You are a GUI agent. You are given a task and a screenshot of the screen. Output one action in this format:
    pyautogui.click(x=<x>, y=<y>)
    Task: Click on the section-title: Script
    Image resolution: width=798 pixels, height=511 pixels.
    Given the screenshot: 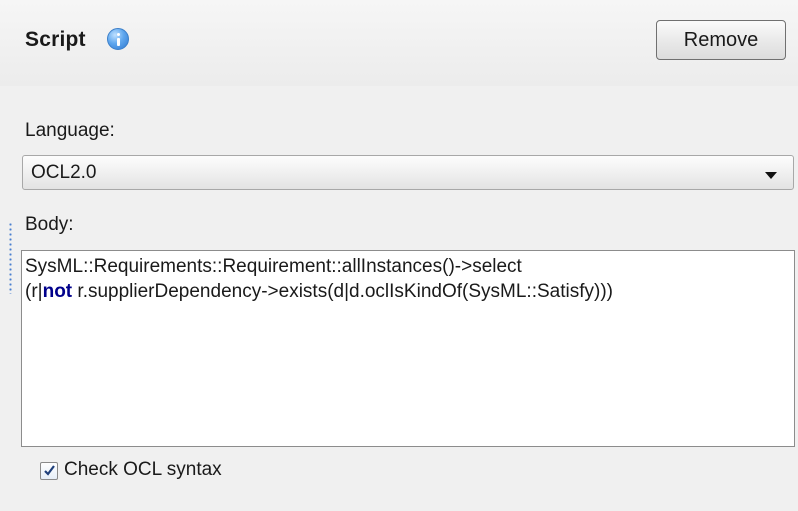 What is the action you would take?
    pyautogui.click(x=55, y=39)
    